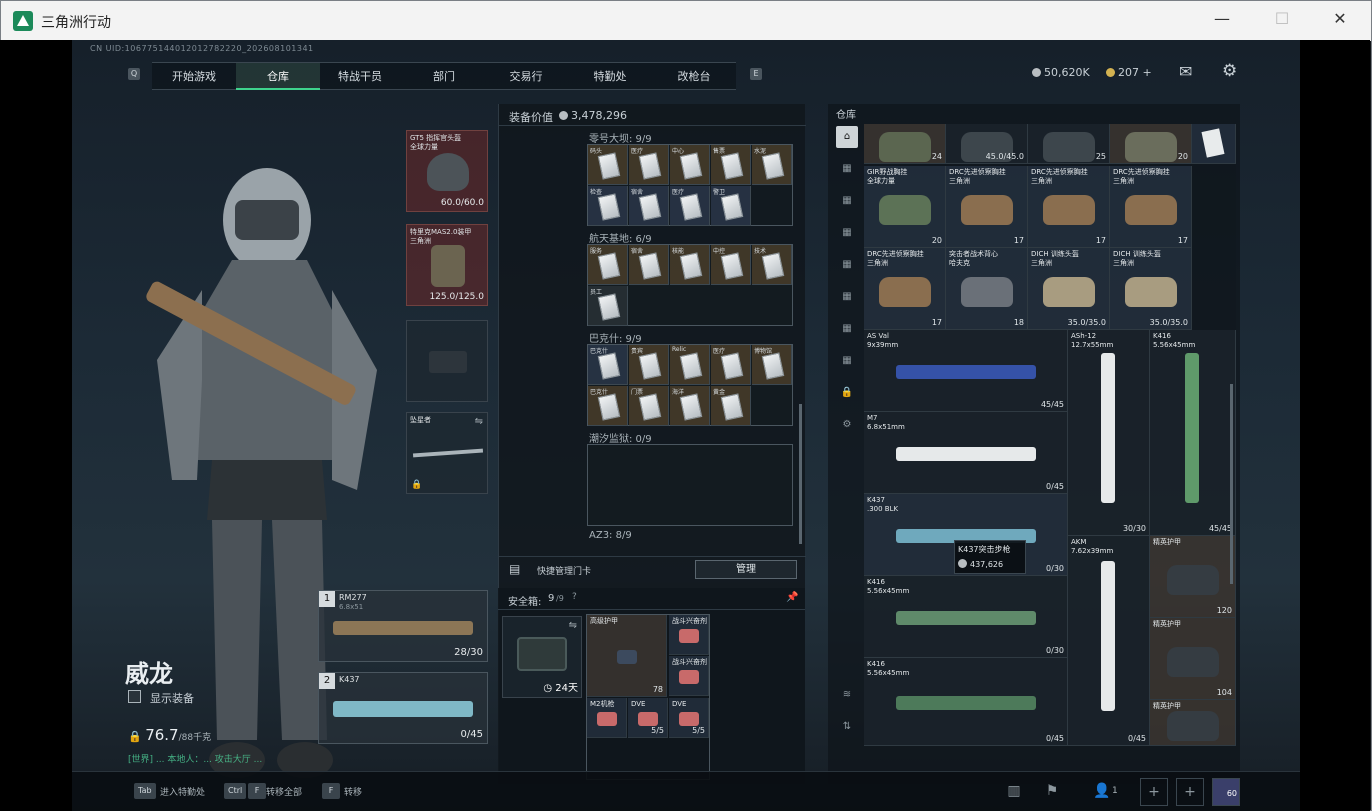  What do you see at coordinates (526, 76) in the screenshot?
I see `tab-trade: 交易行` at bounding box center [526, 76].